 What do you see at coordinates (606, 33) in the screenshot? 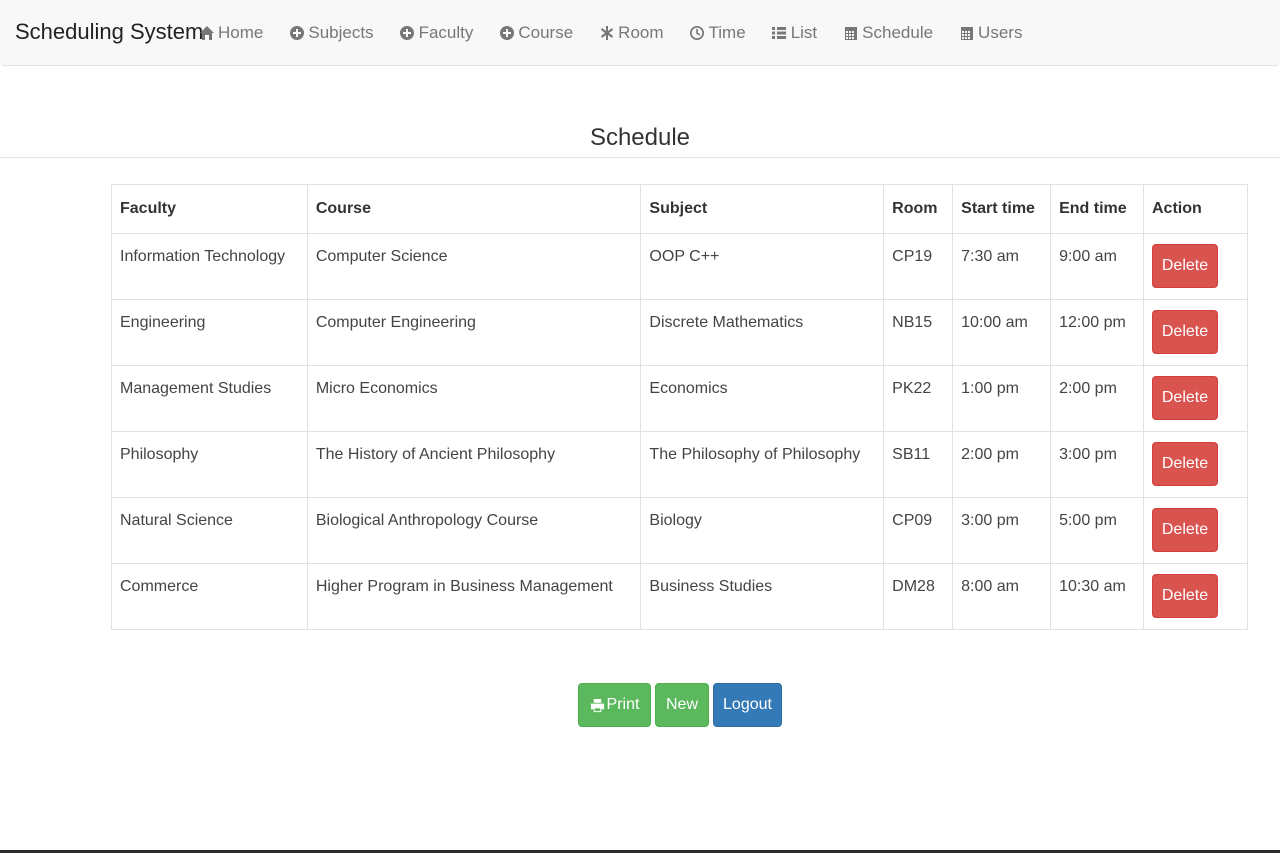
I see `asterisk-icon` at bounding box center [606, 33].